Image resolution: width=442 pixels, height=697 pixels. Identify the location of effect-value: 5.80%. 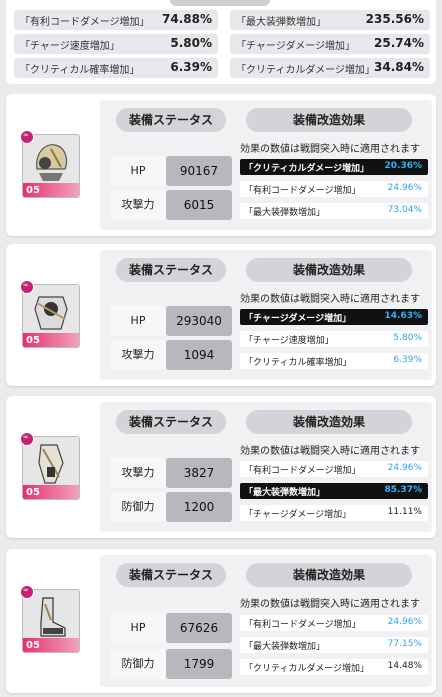
(407, 338).